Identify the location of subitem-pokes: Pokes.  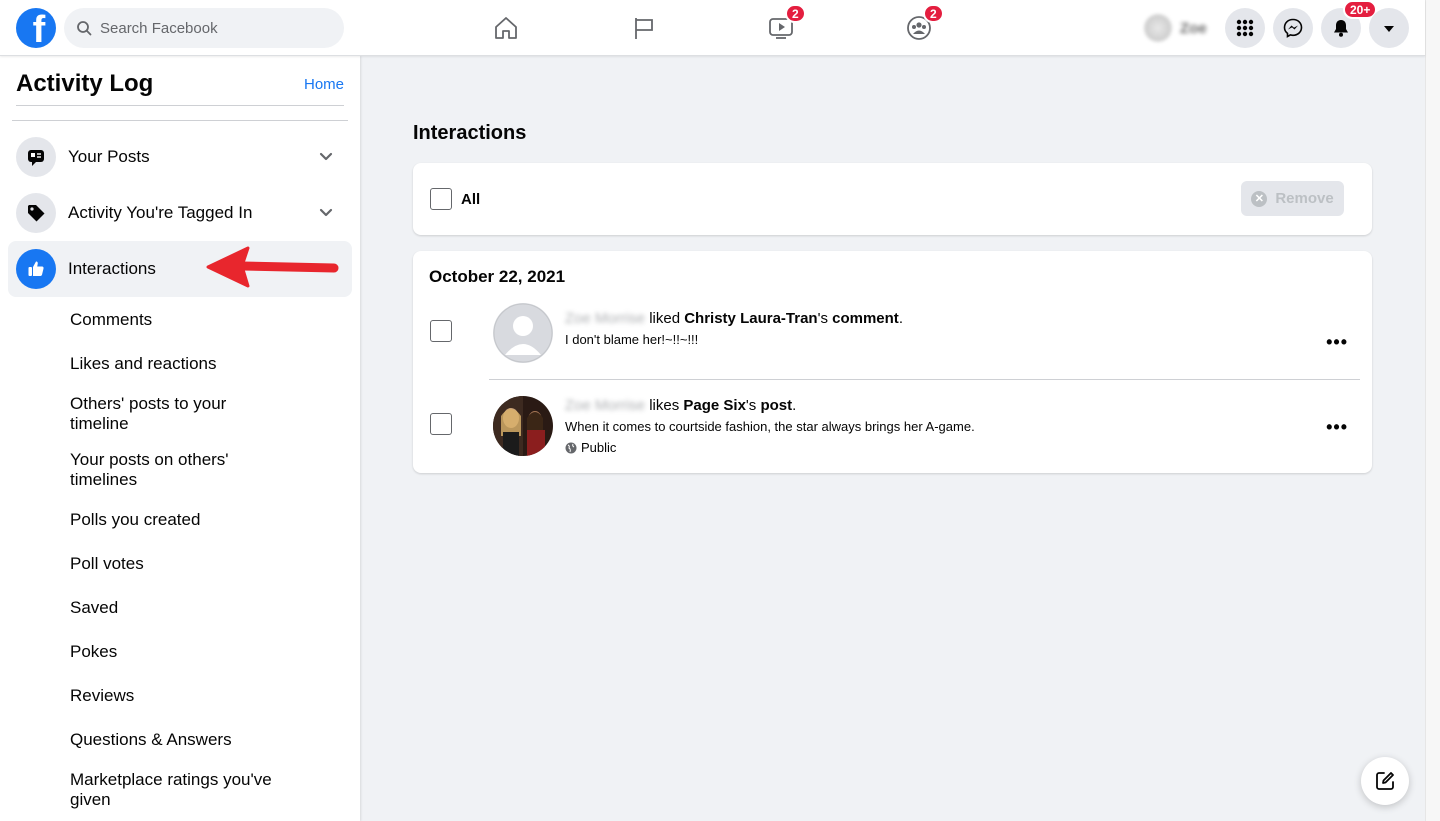
(190, 652).